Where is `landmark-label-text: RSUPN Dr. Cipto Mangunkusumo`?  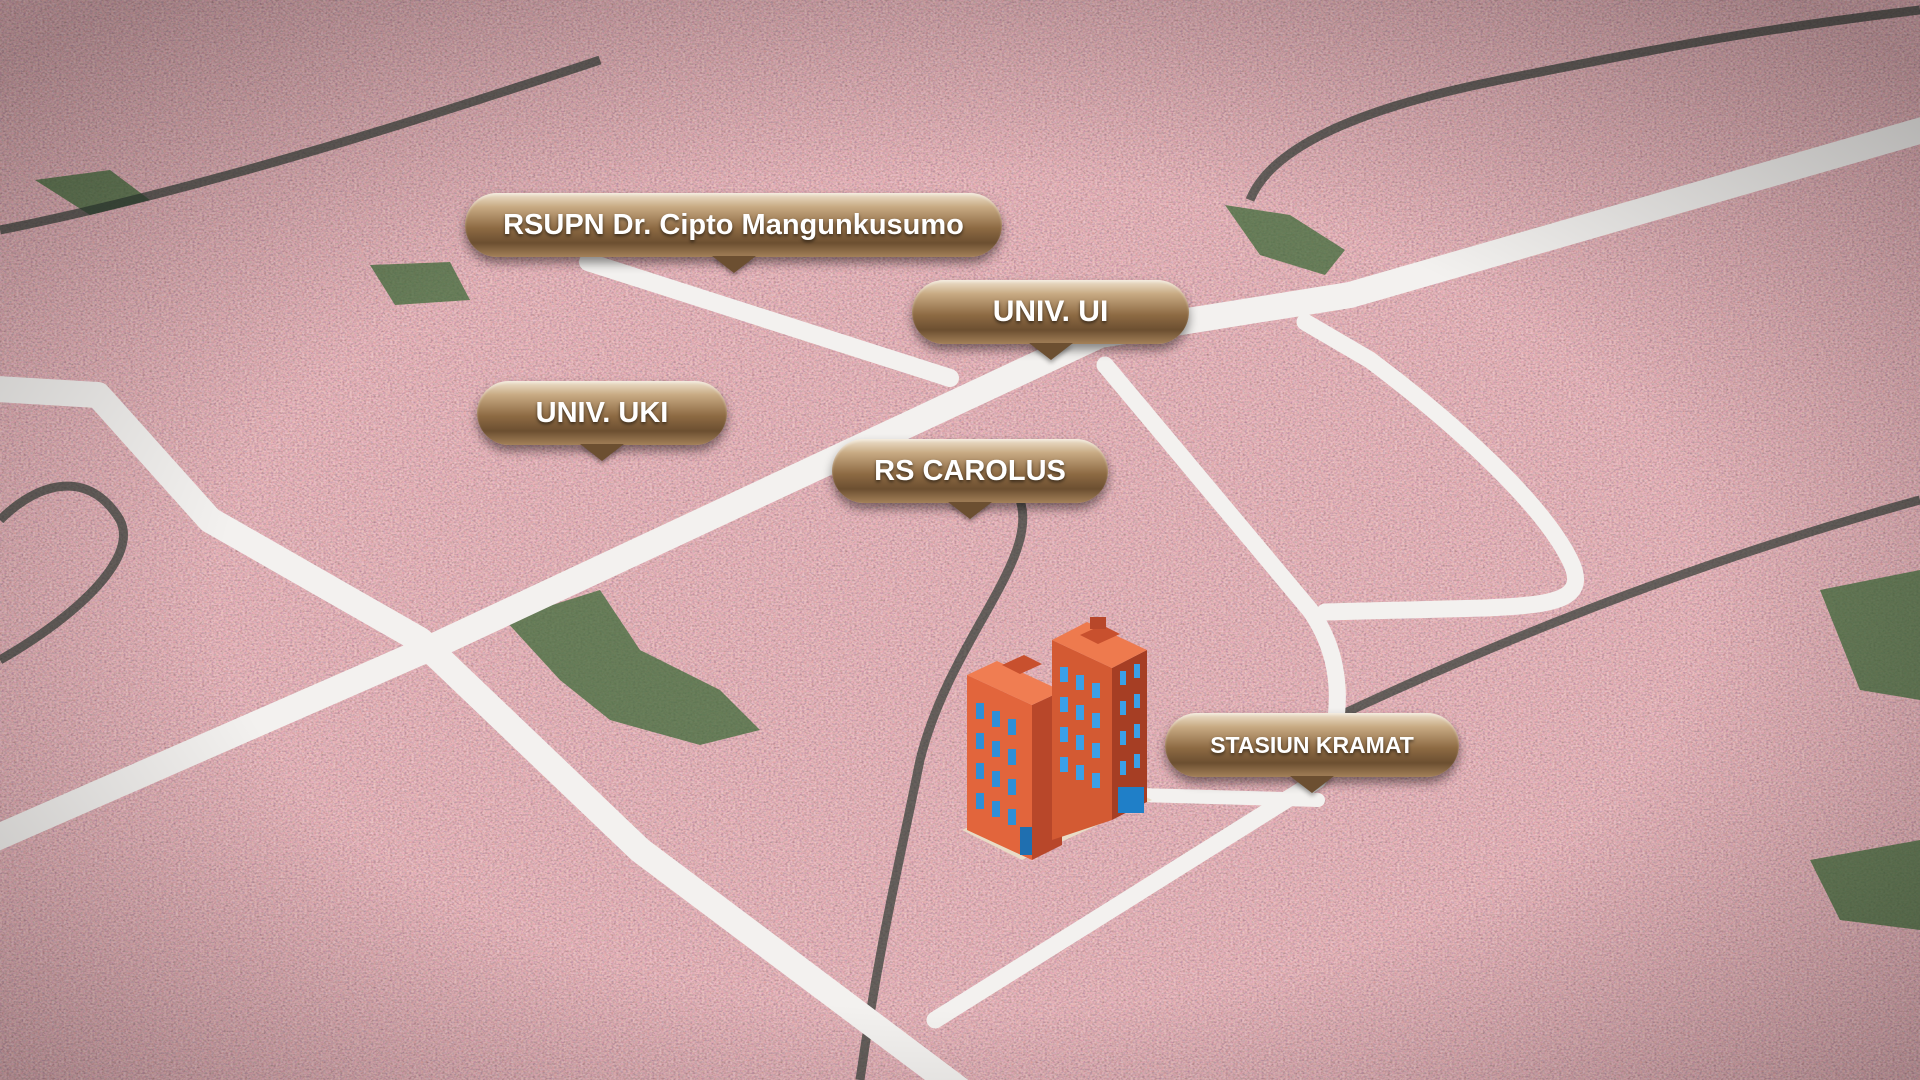
landmark-label-text: RSUPN Dr. Cipto Mangunkusumo is located at coordinates (733, 224).